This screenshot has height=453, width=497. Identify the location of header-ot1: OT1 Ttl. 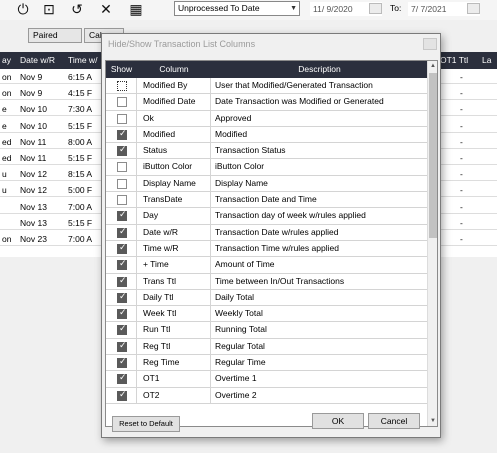
(454, 60).